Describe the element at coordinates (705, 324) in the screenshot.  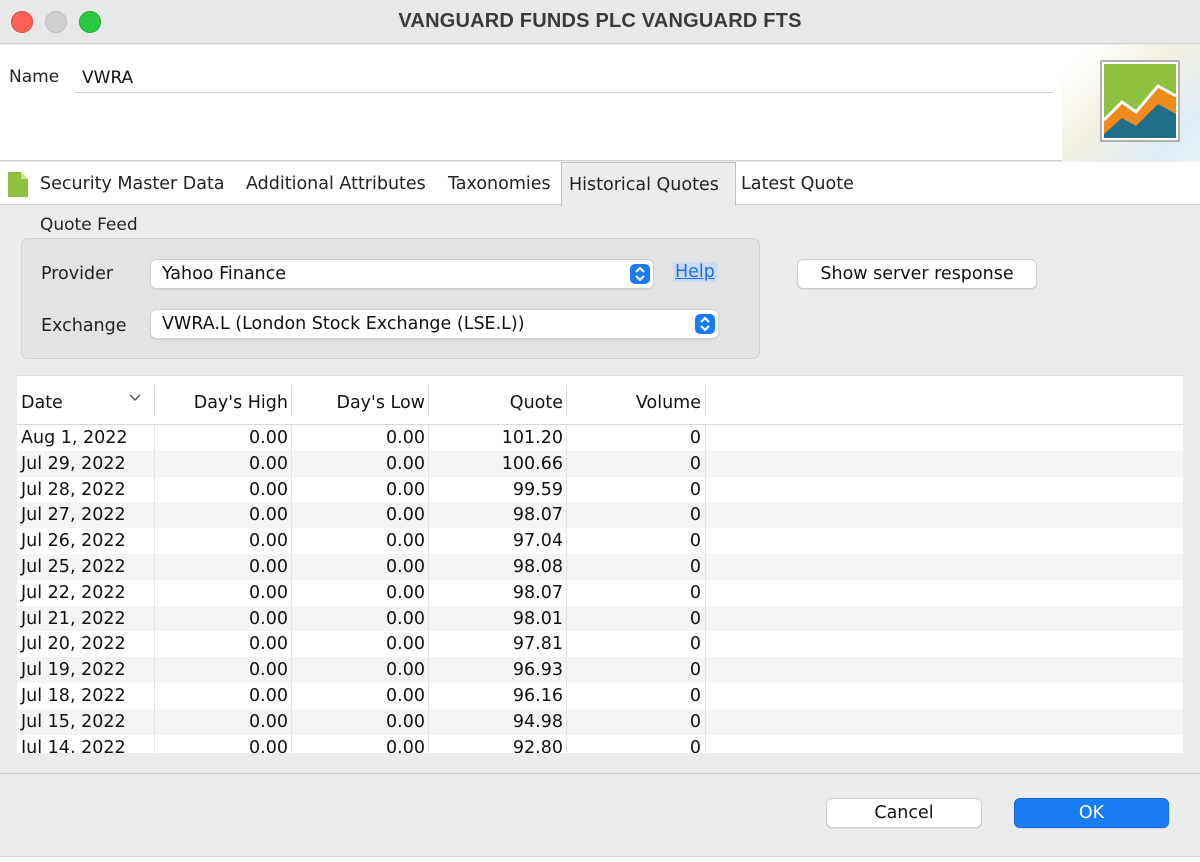
I see `stepper-icon` at that location.